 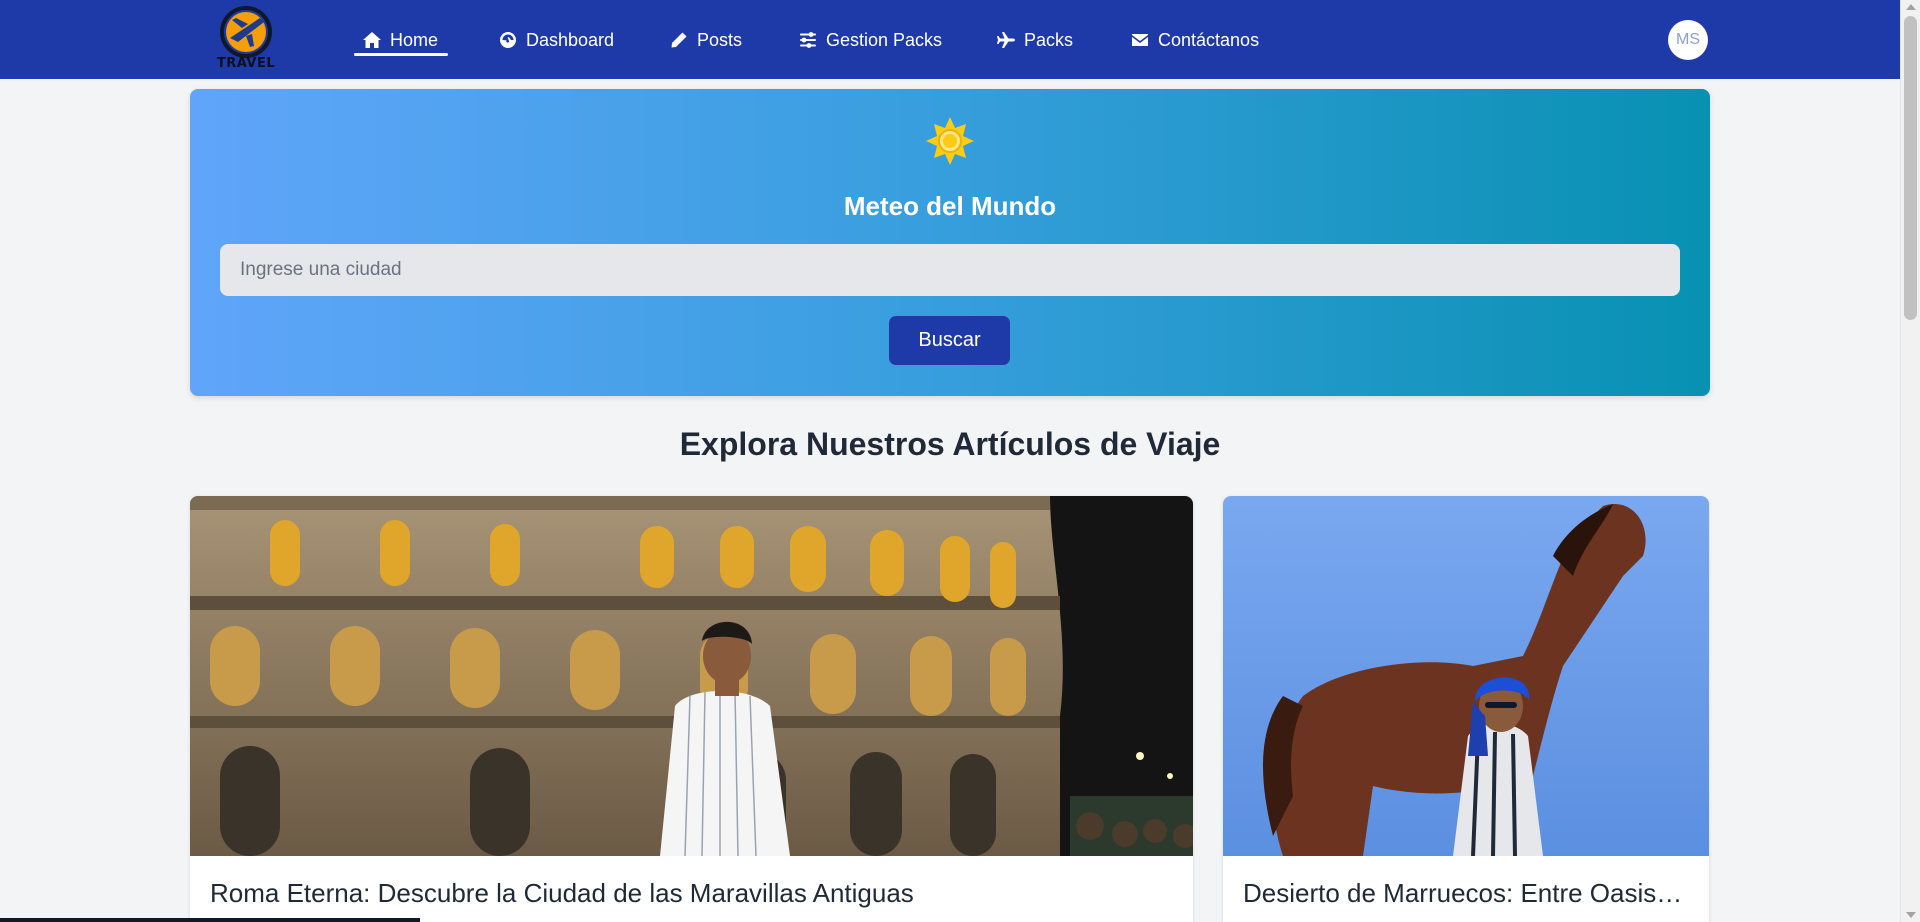 I want to click on scroll-thumb, so click(x=1910, y=168).